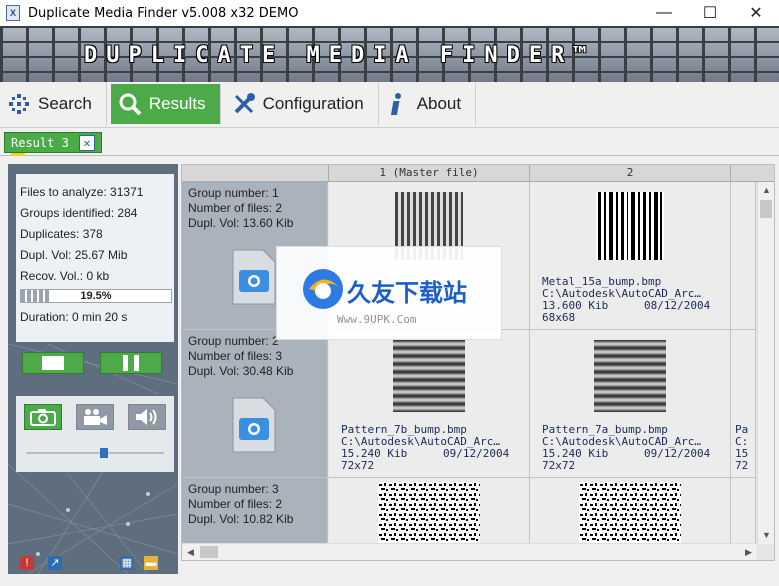 The height and width of the screenshot is (586, 779). I want to click on duplicates-count: Duplicates: 378, so click(61, 234).